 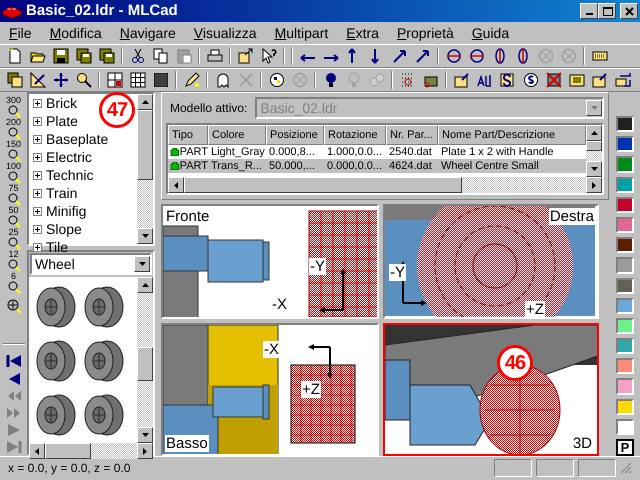 I want to click on zoom-button: 12, so click(x=14, y=261).